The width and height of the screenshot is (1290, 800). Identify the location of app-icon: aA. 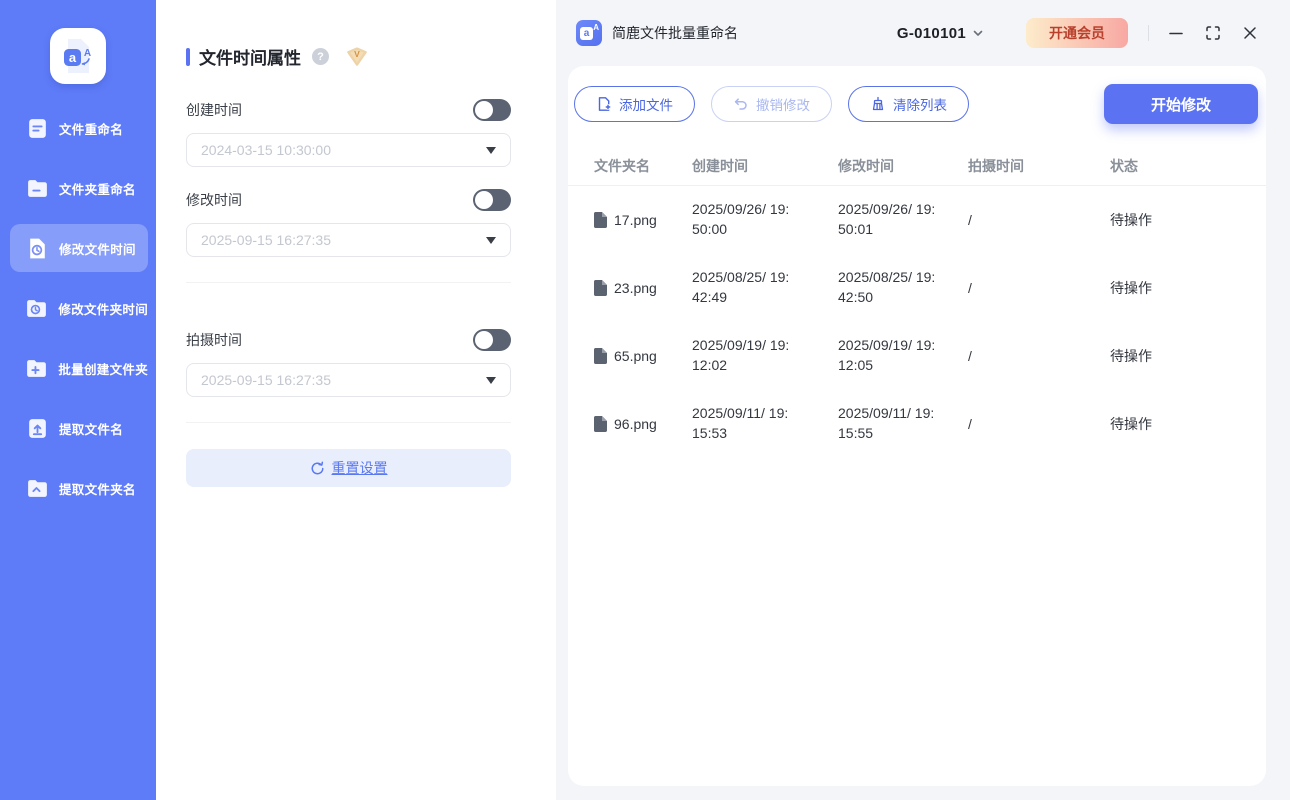
(589, 33).